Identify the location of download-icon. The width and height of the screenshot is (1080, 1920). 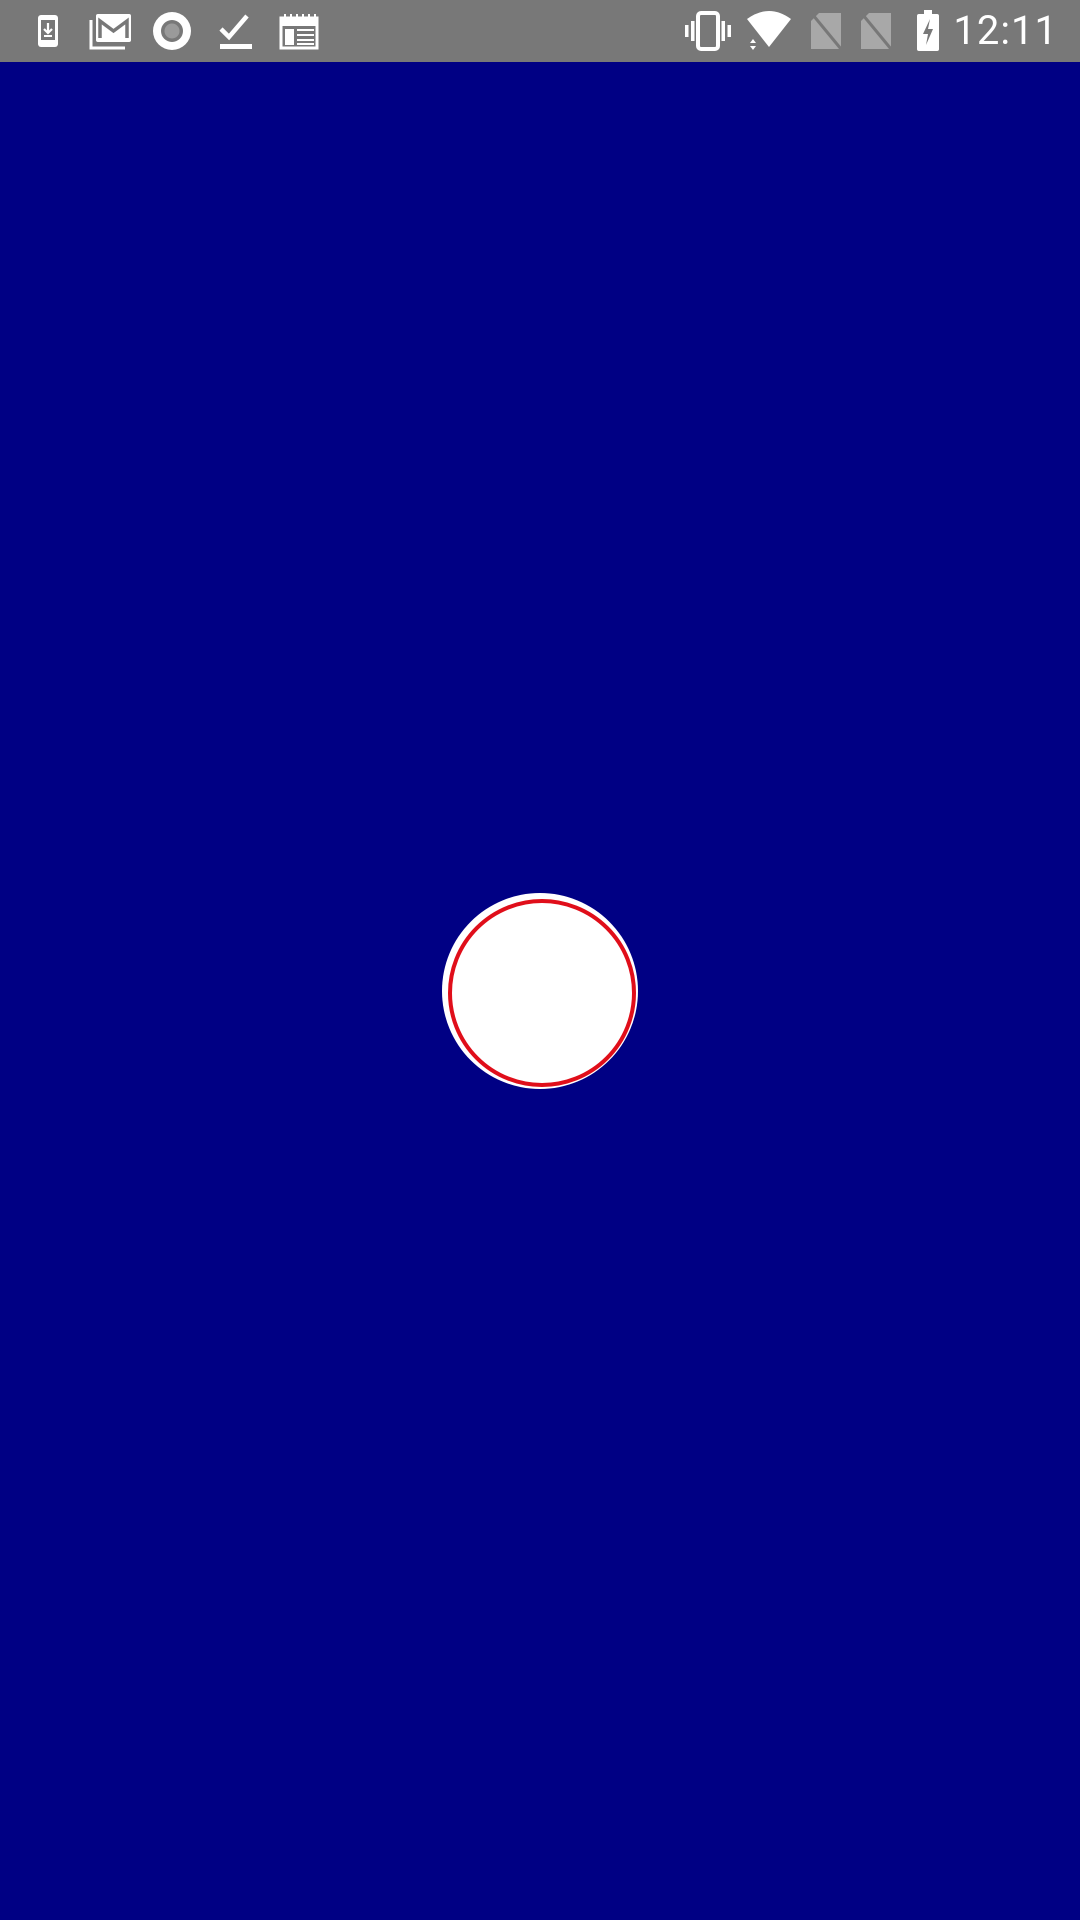
(48, 31).